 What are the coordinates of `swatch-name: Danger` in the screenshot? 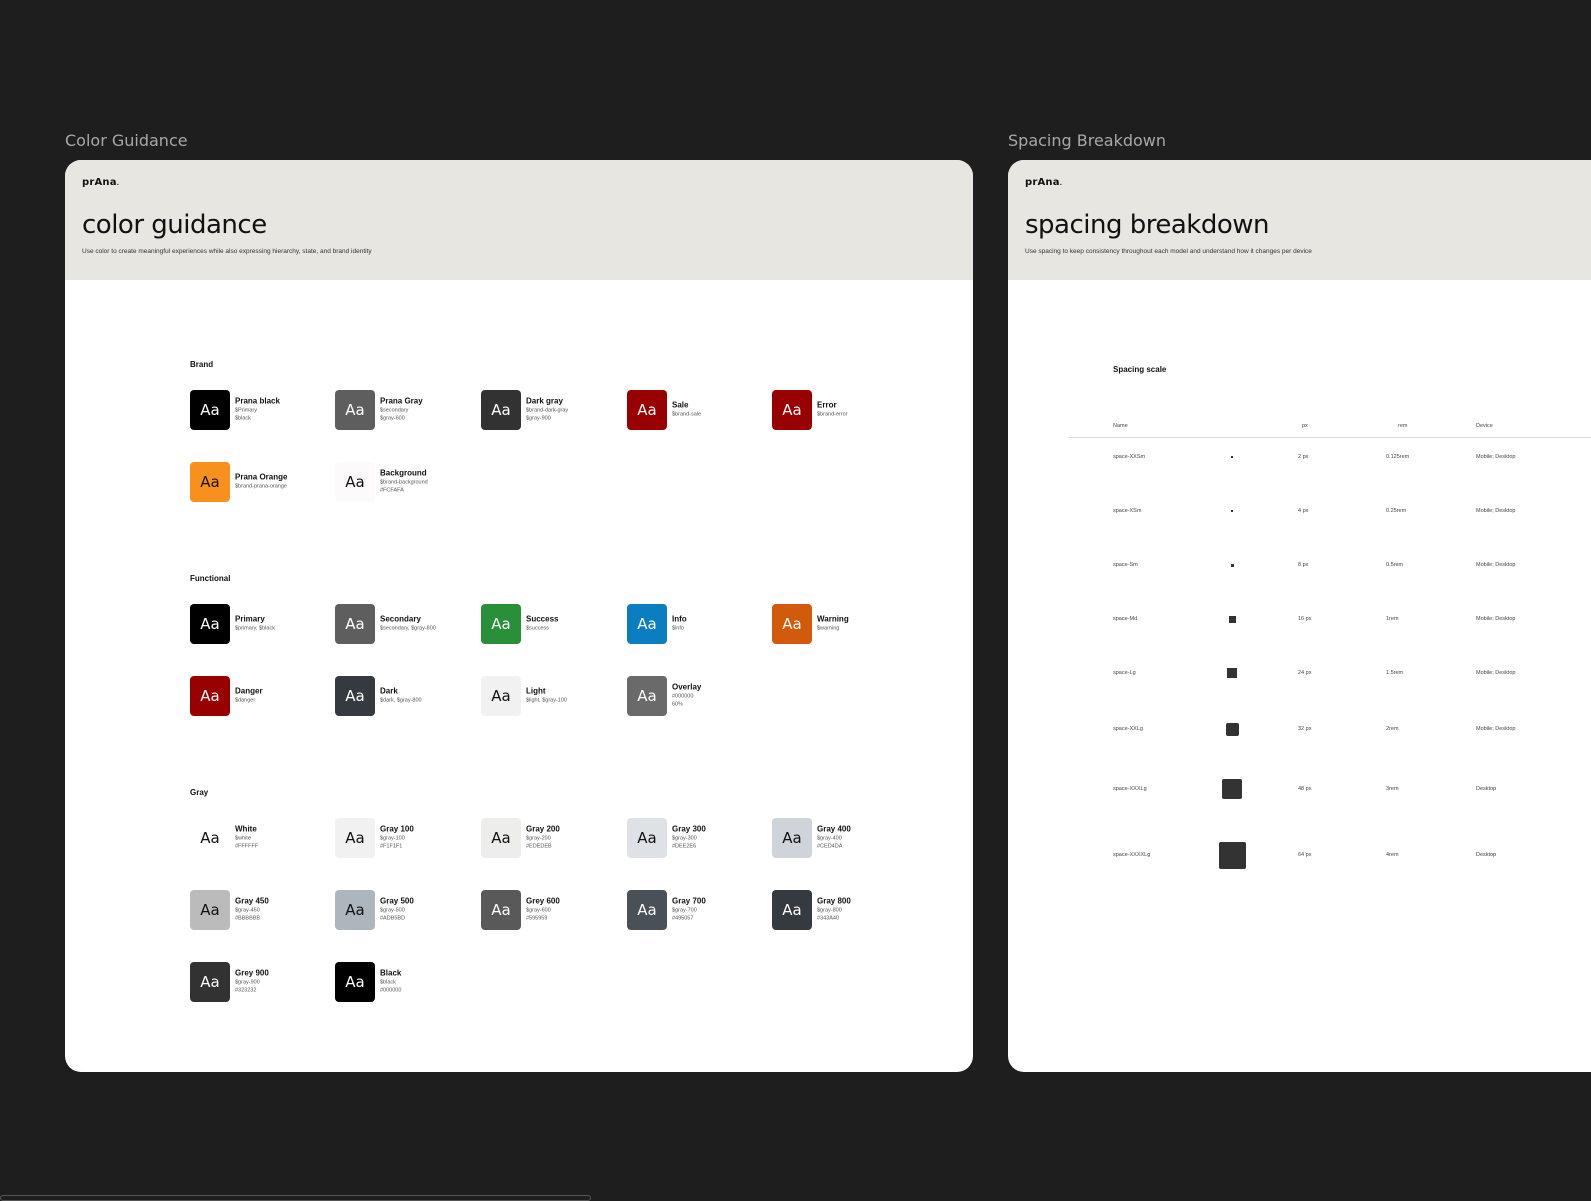 It's located at (249, 691).